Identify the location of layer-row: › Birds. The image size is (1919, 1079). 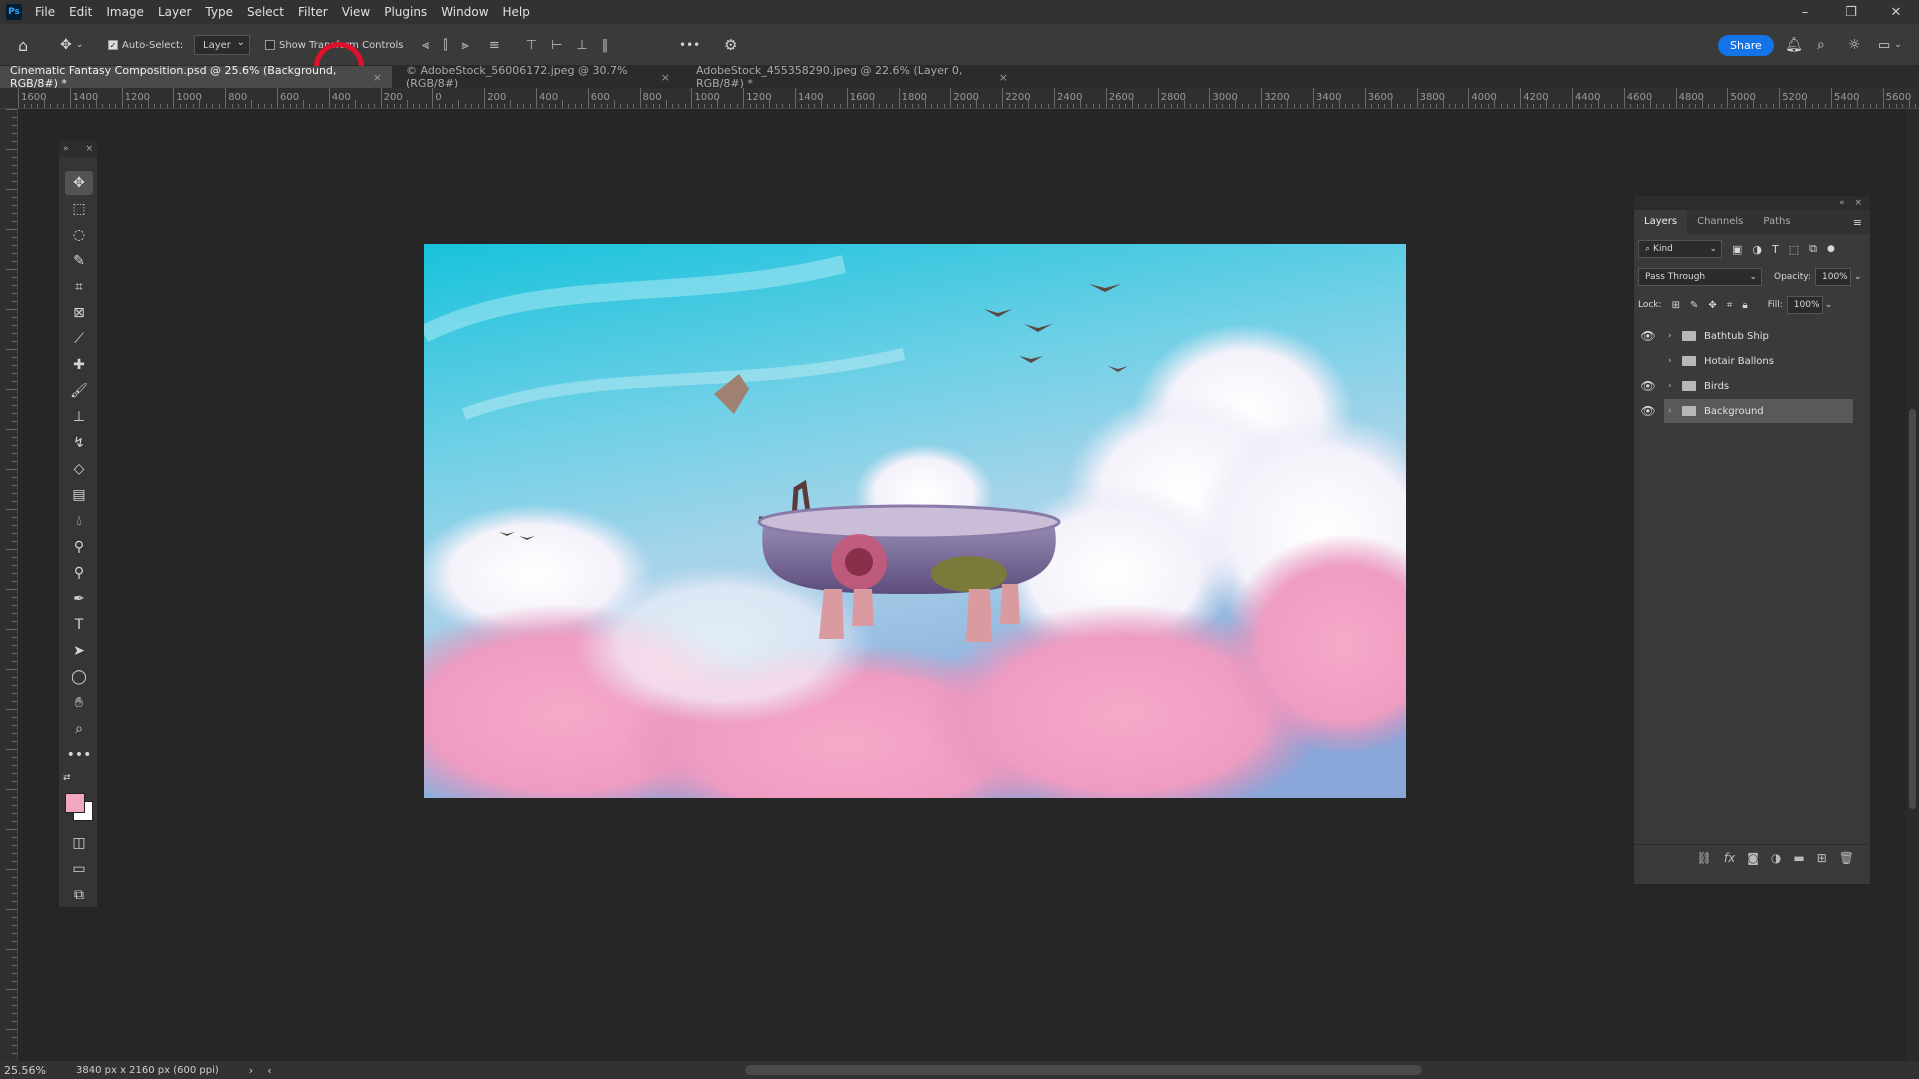
(1758, 386).